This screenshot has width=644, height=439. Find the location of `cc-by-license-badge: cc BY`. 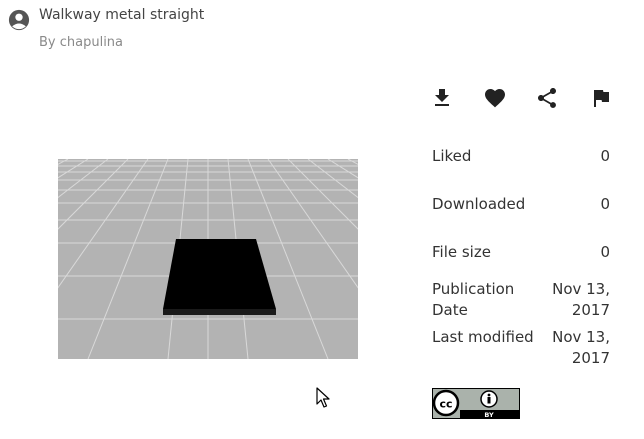

cc-by-license-badge: cc BY is located at coordinates (476, 403).